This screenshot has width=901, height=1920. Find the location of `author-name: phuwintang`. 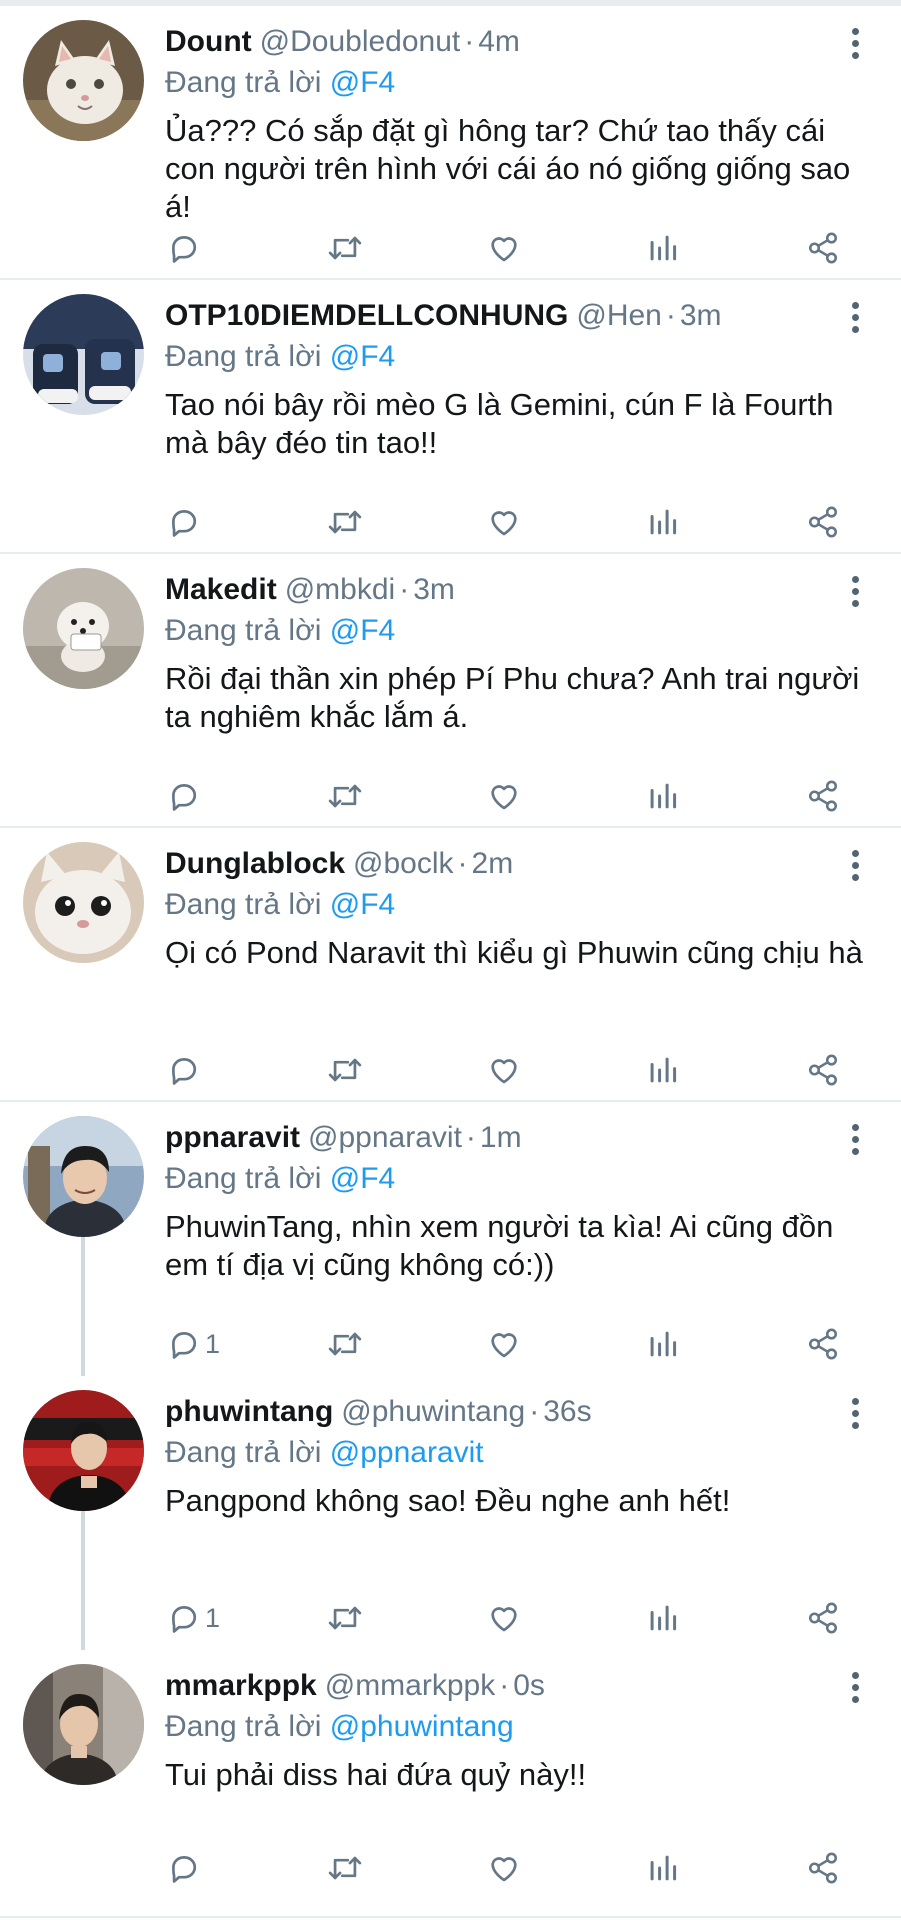

author-name: phuwintang is located at coordinates (249, 1411).